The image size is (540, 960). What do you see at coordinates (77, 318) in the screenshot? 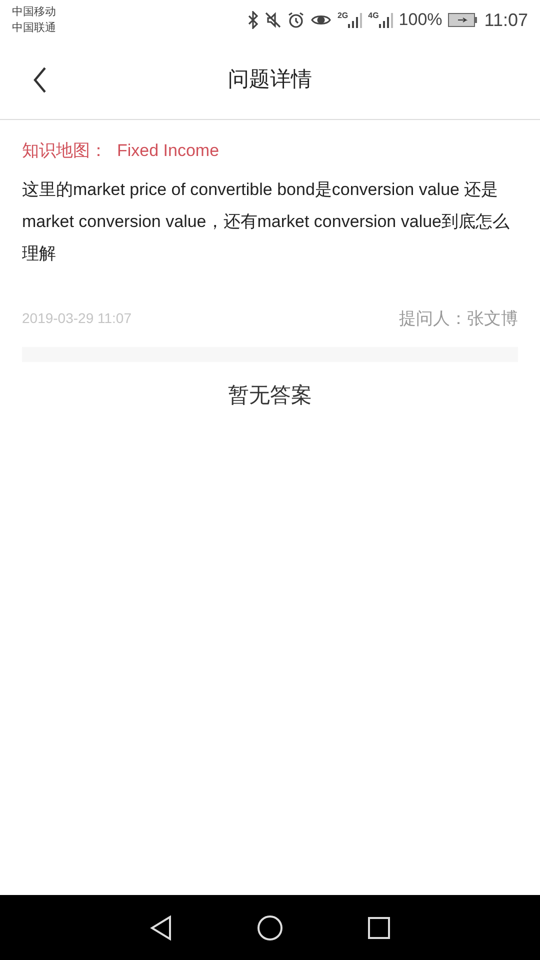
I see `question-date: 2019-03-29 11:07` at bounding box center [77, 318].